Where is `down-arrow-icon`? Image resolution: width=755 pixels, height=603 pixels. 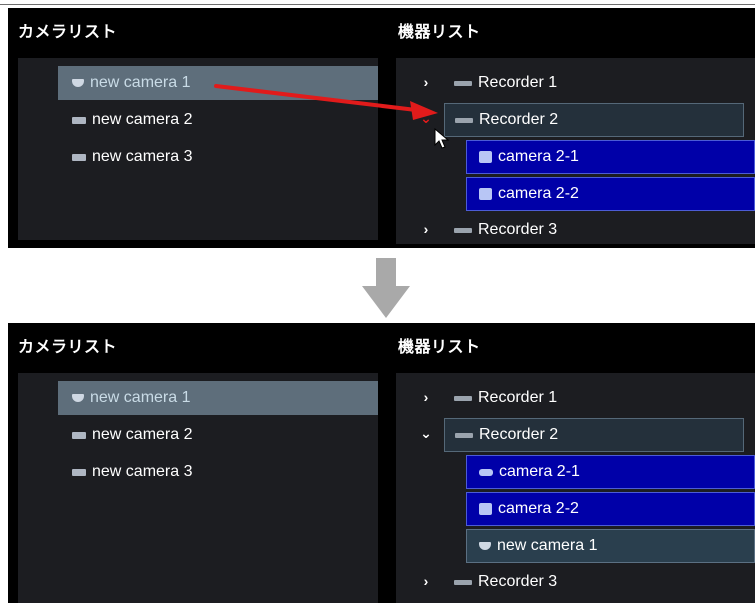
down-arrow-icon is located at coordinates (386, 288).